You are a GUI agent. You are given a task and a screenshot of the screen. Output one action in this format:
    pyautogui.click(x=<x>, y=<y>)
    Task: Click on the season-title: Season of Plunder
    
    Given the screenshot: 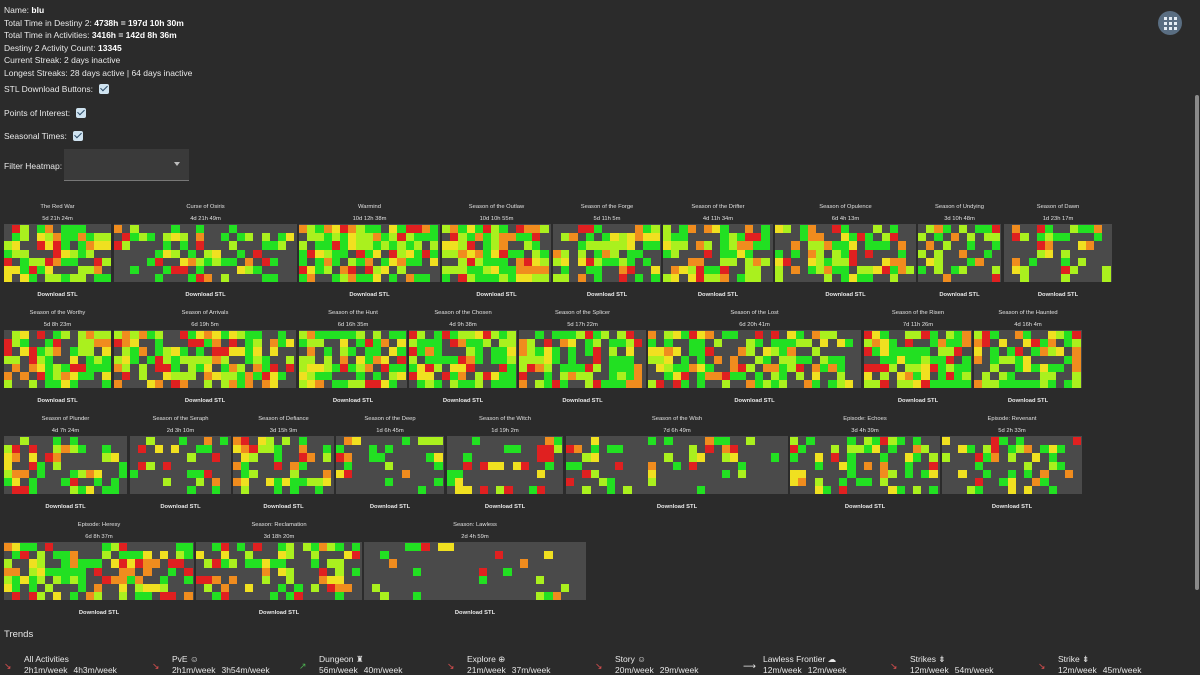 What is the action you would take?
    pyautogui.click(x=65, y=419)
    